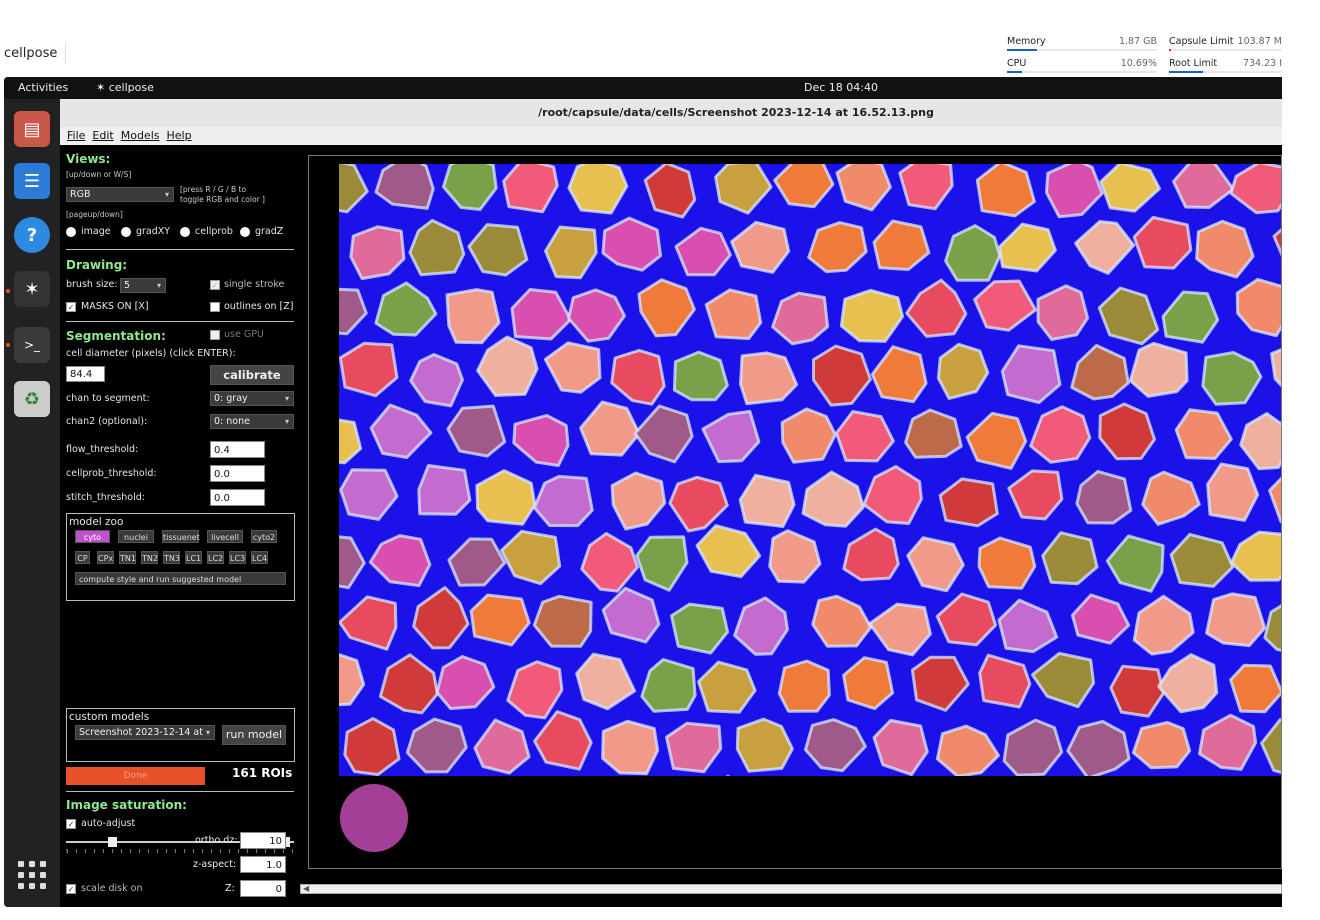  Describe the element at coordinates (1017, 63) in the screenshot. I see `cpu-label: CPU` at that location.